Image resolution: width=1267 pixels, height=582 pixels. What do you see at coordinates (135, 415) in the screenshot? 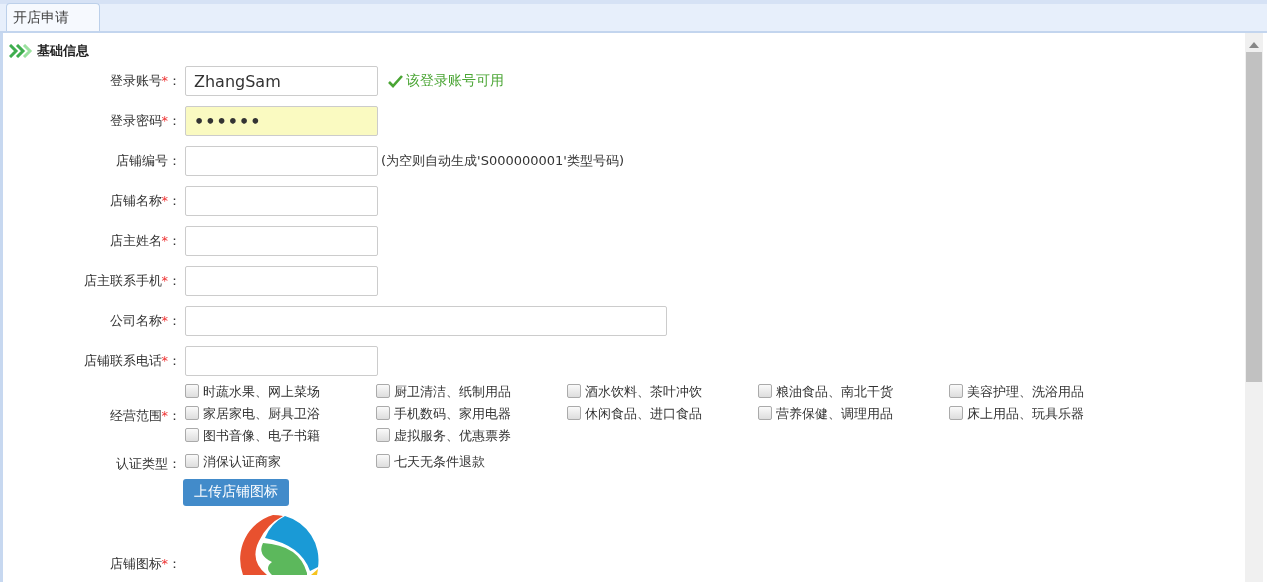
I see `field-label: 经营范围` at bounding box center [135, 415].